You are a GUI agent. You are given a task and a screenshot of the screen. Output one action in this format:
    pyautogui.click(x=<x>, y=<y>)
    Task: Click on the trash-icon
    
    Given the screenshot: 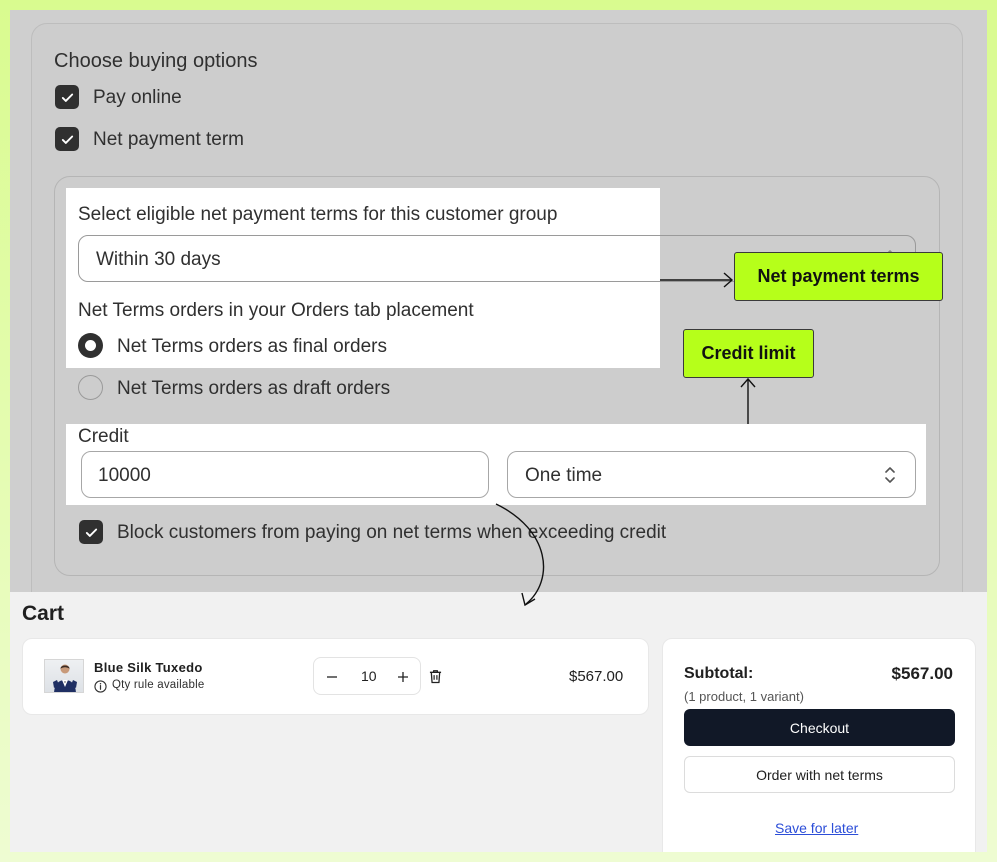 What is the action you would take?
    pyautogui.click(x=435, y=676)
    